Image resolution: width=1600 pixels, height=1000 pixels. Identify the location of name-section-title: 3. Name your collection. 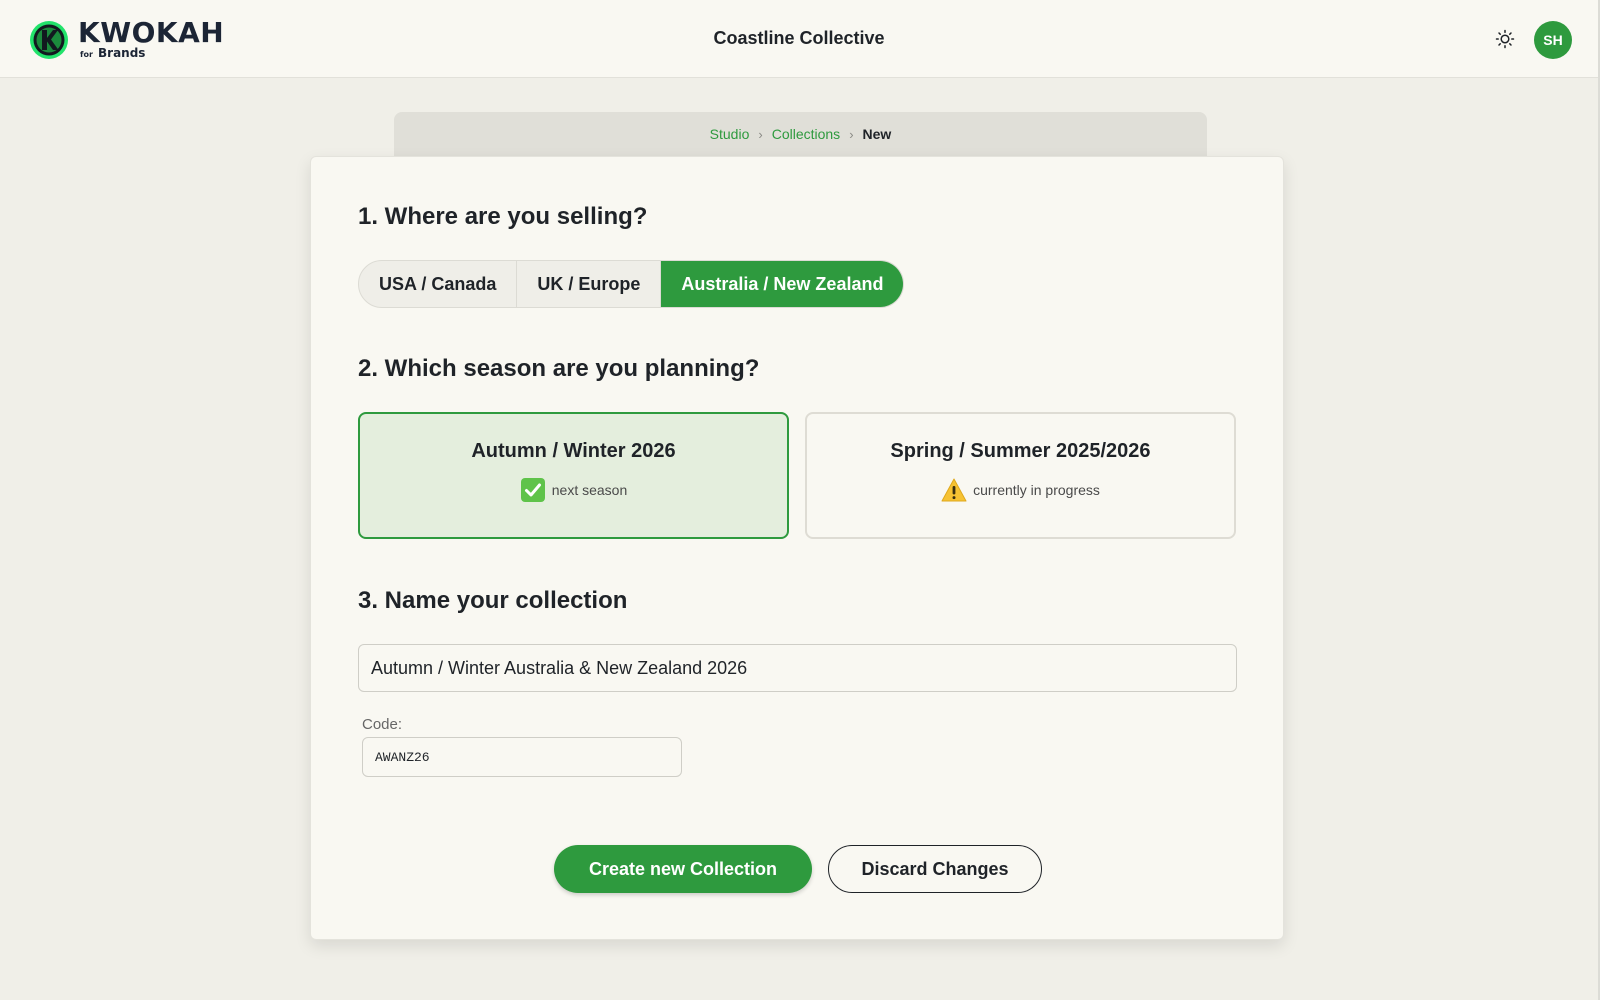
(493, 600).